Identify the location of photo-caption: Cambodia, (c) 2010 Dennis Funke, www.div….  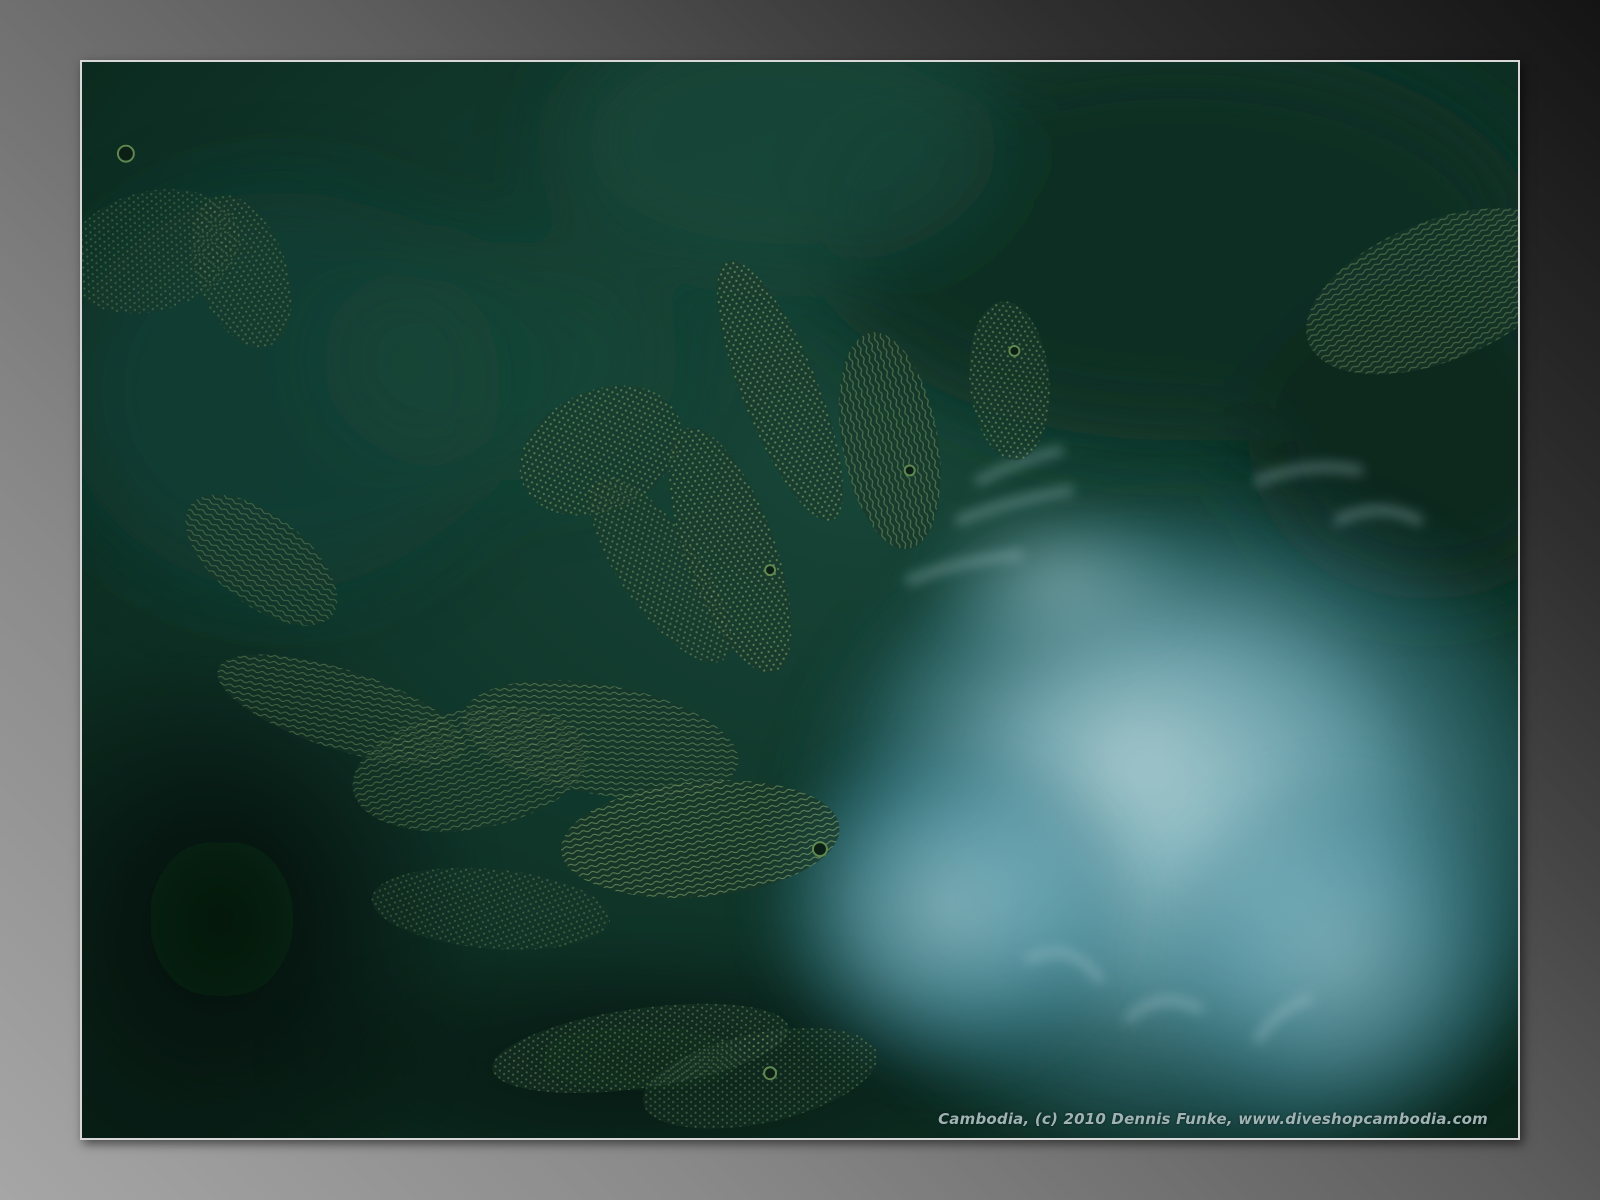
(1213, 1119).